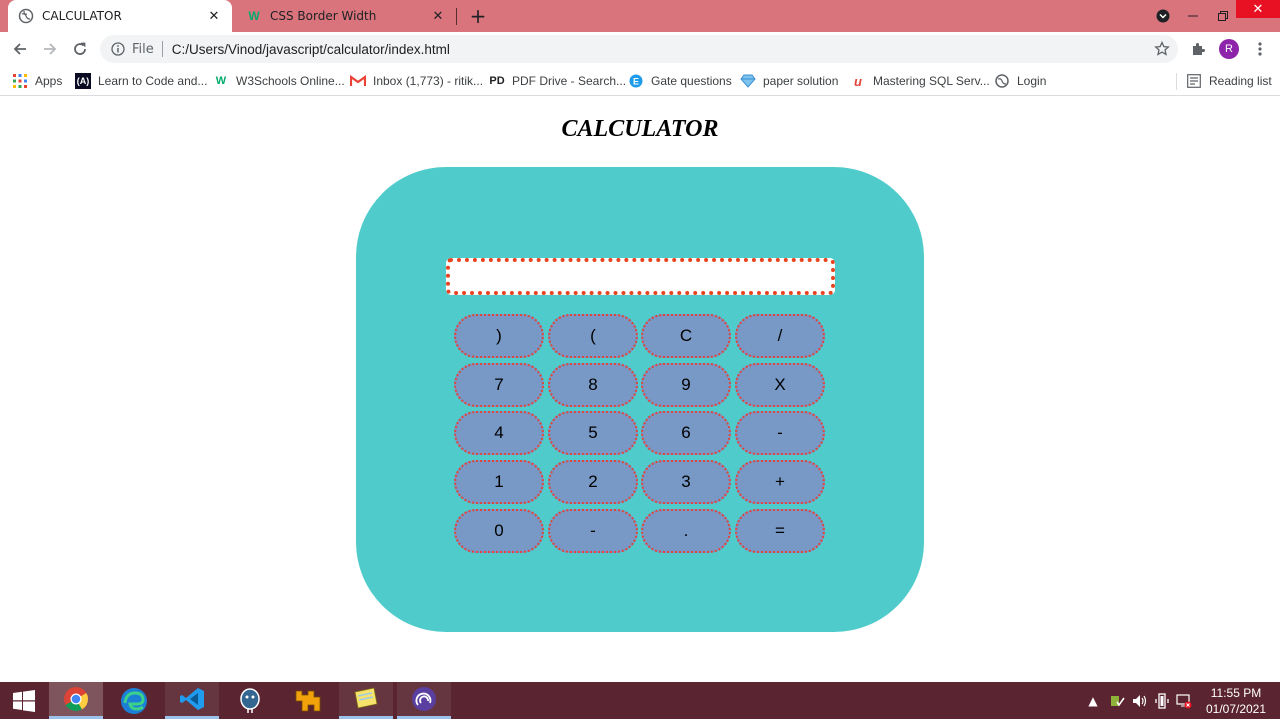 The height and width of the screenshot is (719, 1280). I want to click on key-button: ., so click(686, 531).